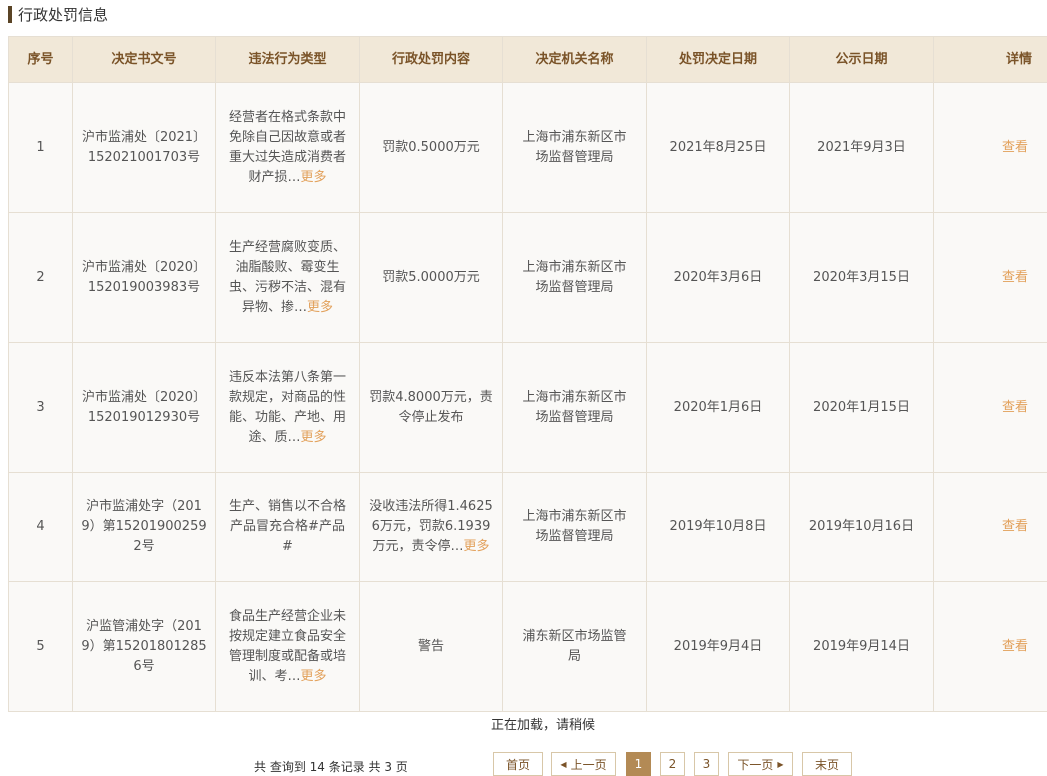 The image size is (1047, 776). I want to click on cell-penalty-content: 罚款4.8000万元，责令停止发布, so click(431, 407).